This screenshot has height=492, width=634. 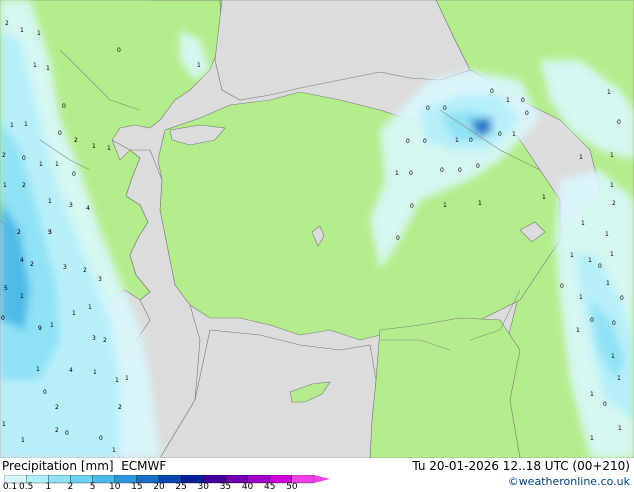 What do you see at coordinates (26, 487) in the screenshot?
I see `legend-tick-label: 0.5` at bounding box center [26, 487].